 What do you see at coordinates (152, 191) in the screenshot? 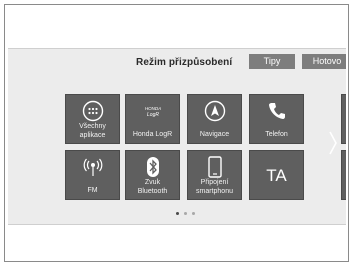
I see `tile-label: Bluetooth` at bounding box center [152, 191].